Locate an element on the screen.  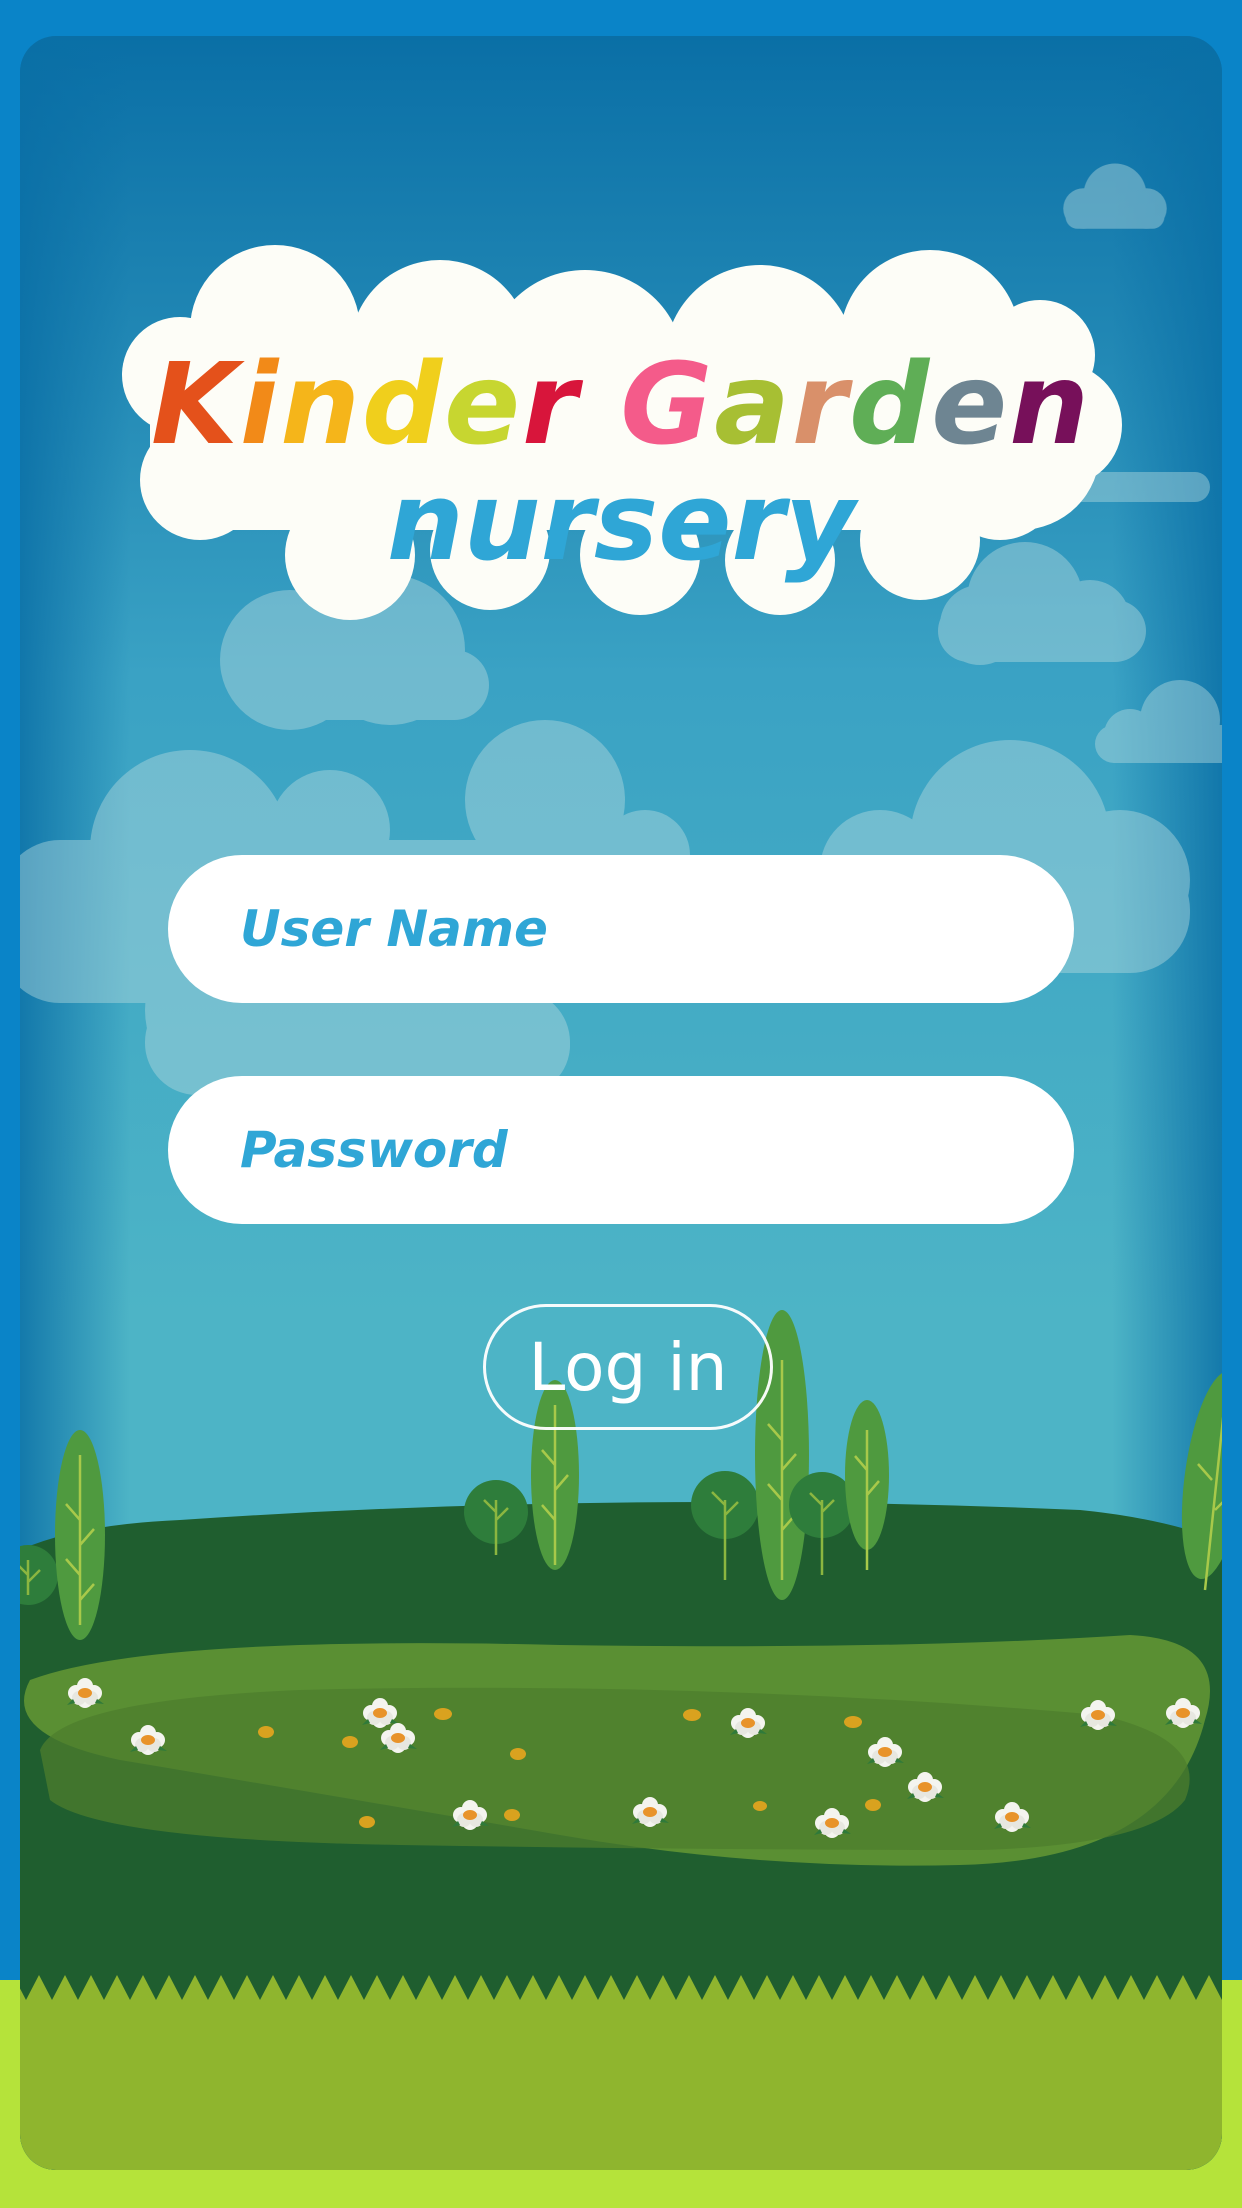
logo-letter: K is located at coordinates (195, 405).